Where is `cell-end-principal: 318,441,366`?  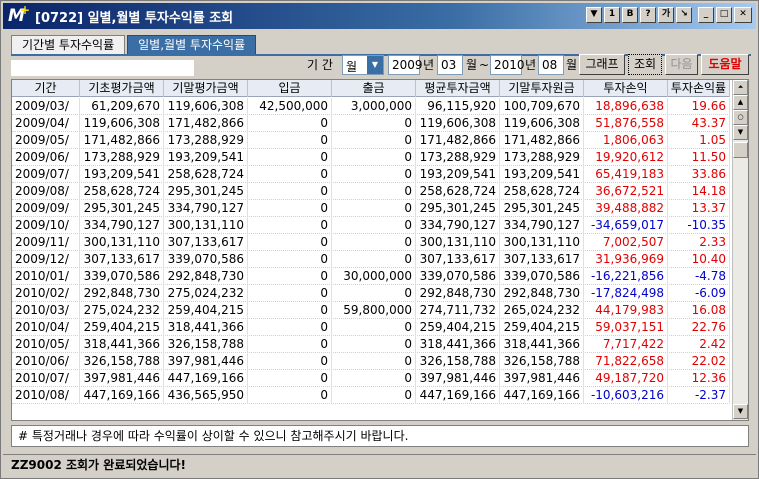 cell-end-principal: 318,441,366 is located at coordinates (542, 344).